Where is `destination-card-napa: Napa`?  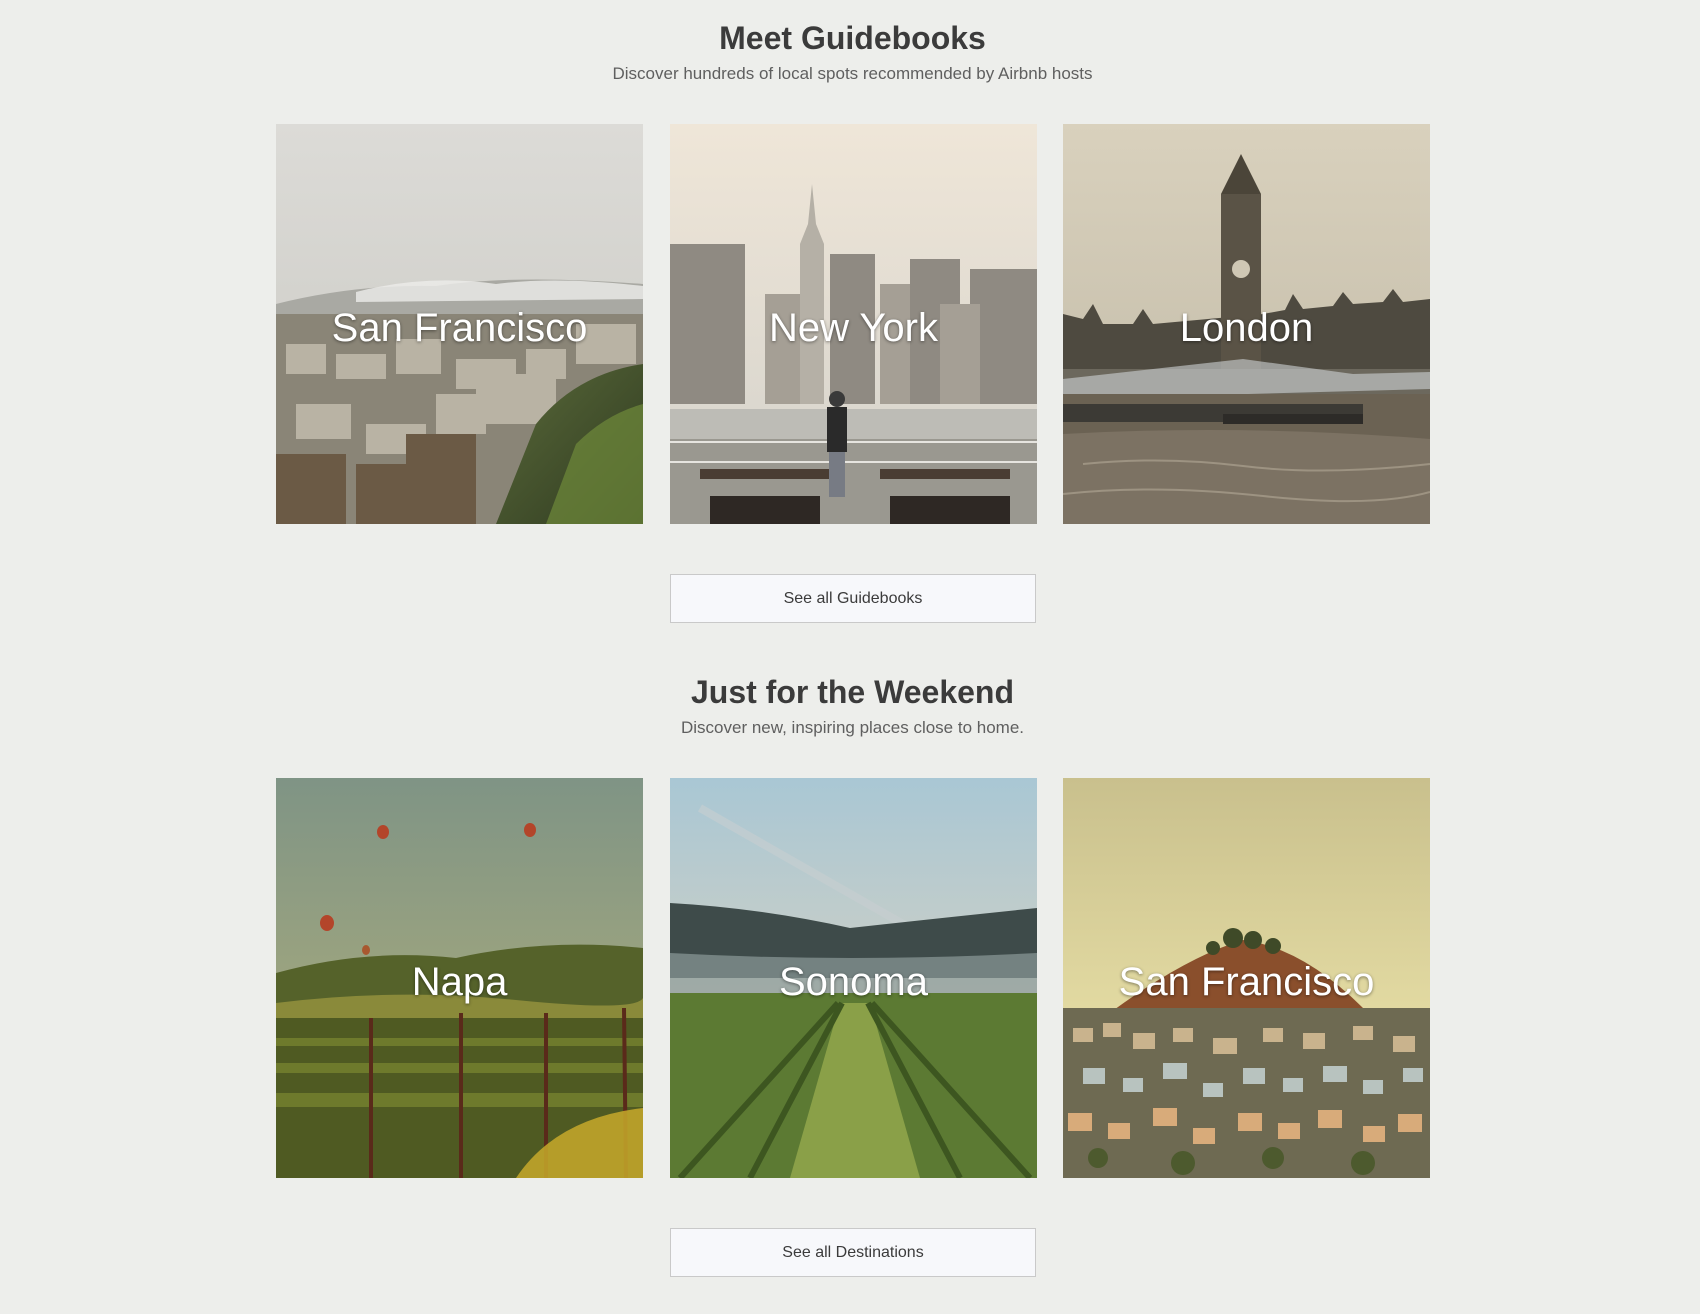
destination-card-napa: Napa is located at coordinates (459, 978).